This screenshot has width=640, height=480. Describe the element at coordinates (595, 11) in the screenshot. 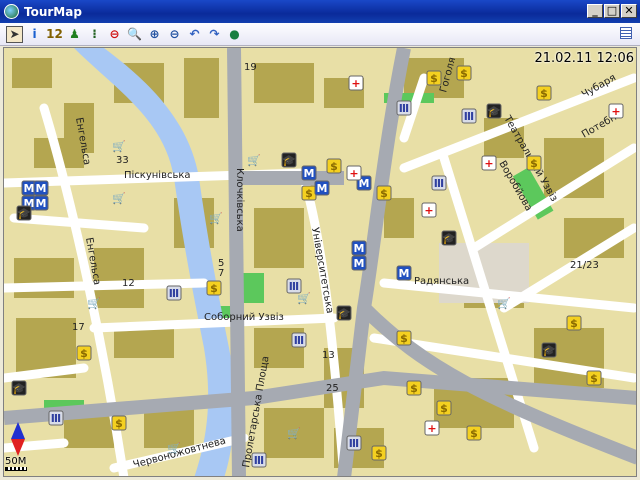

I see `minimize-button: _` at that location.